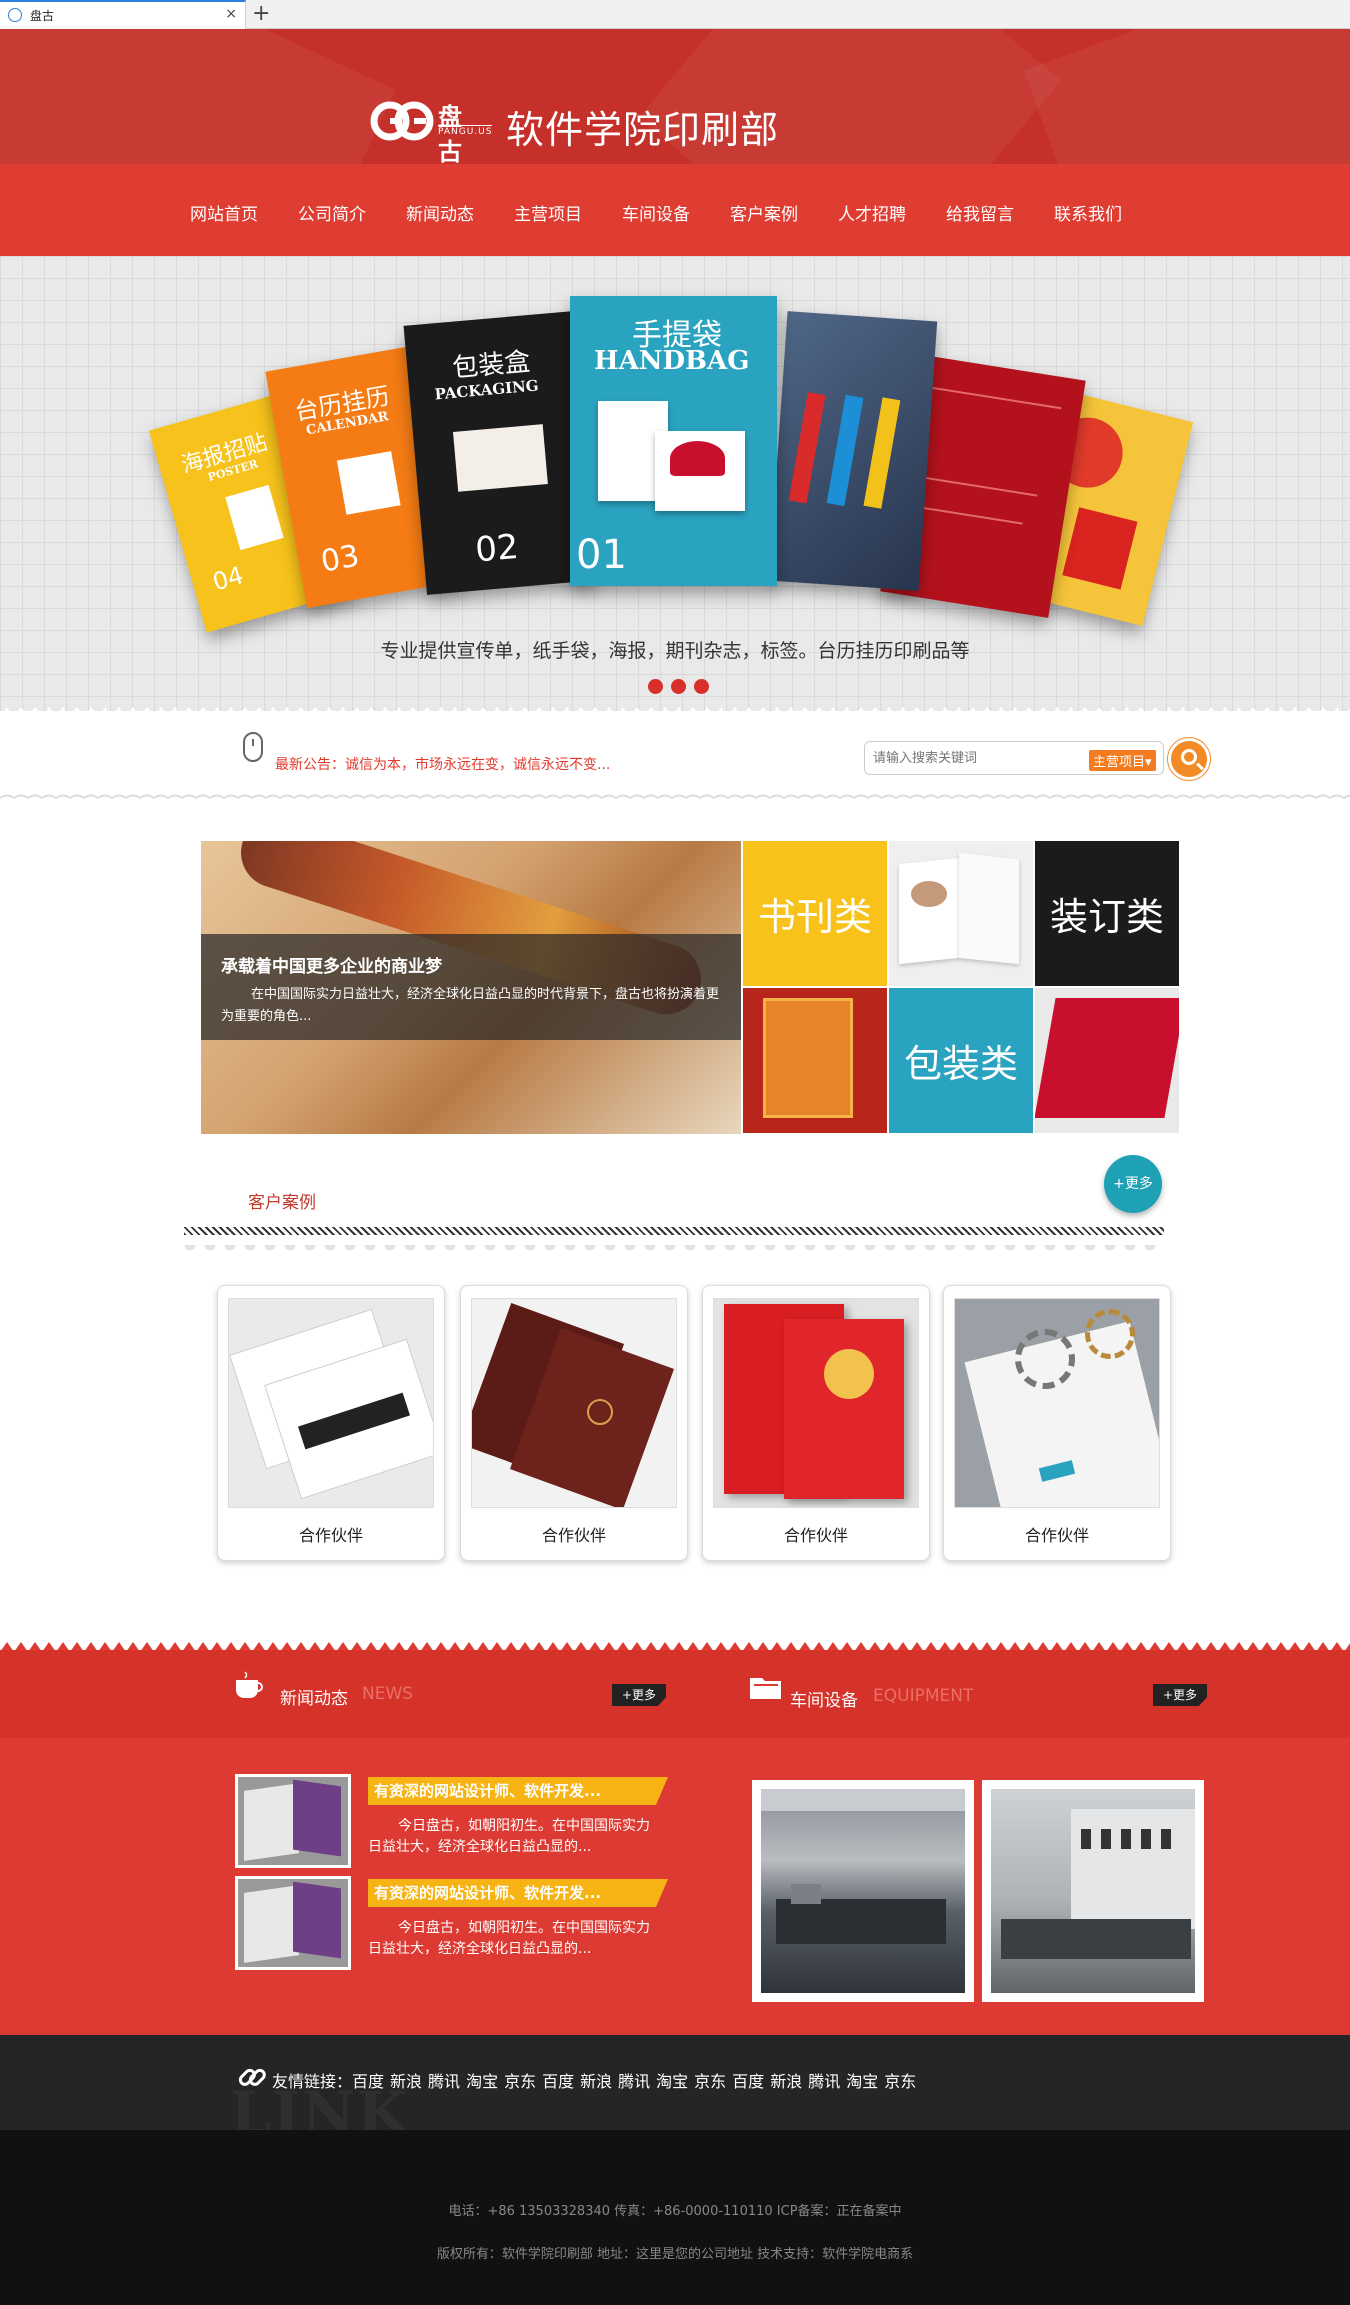 This screenshot has height=2305, width=1350. I want to click on banner-card-handbag: 手提袋 HANDBAG 01, so click(673, 441).